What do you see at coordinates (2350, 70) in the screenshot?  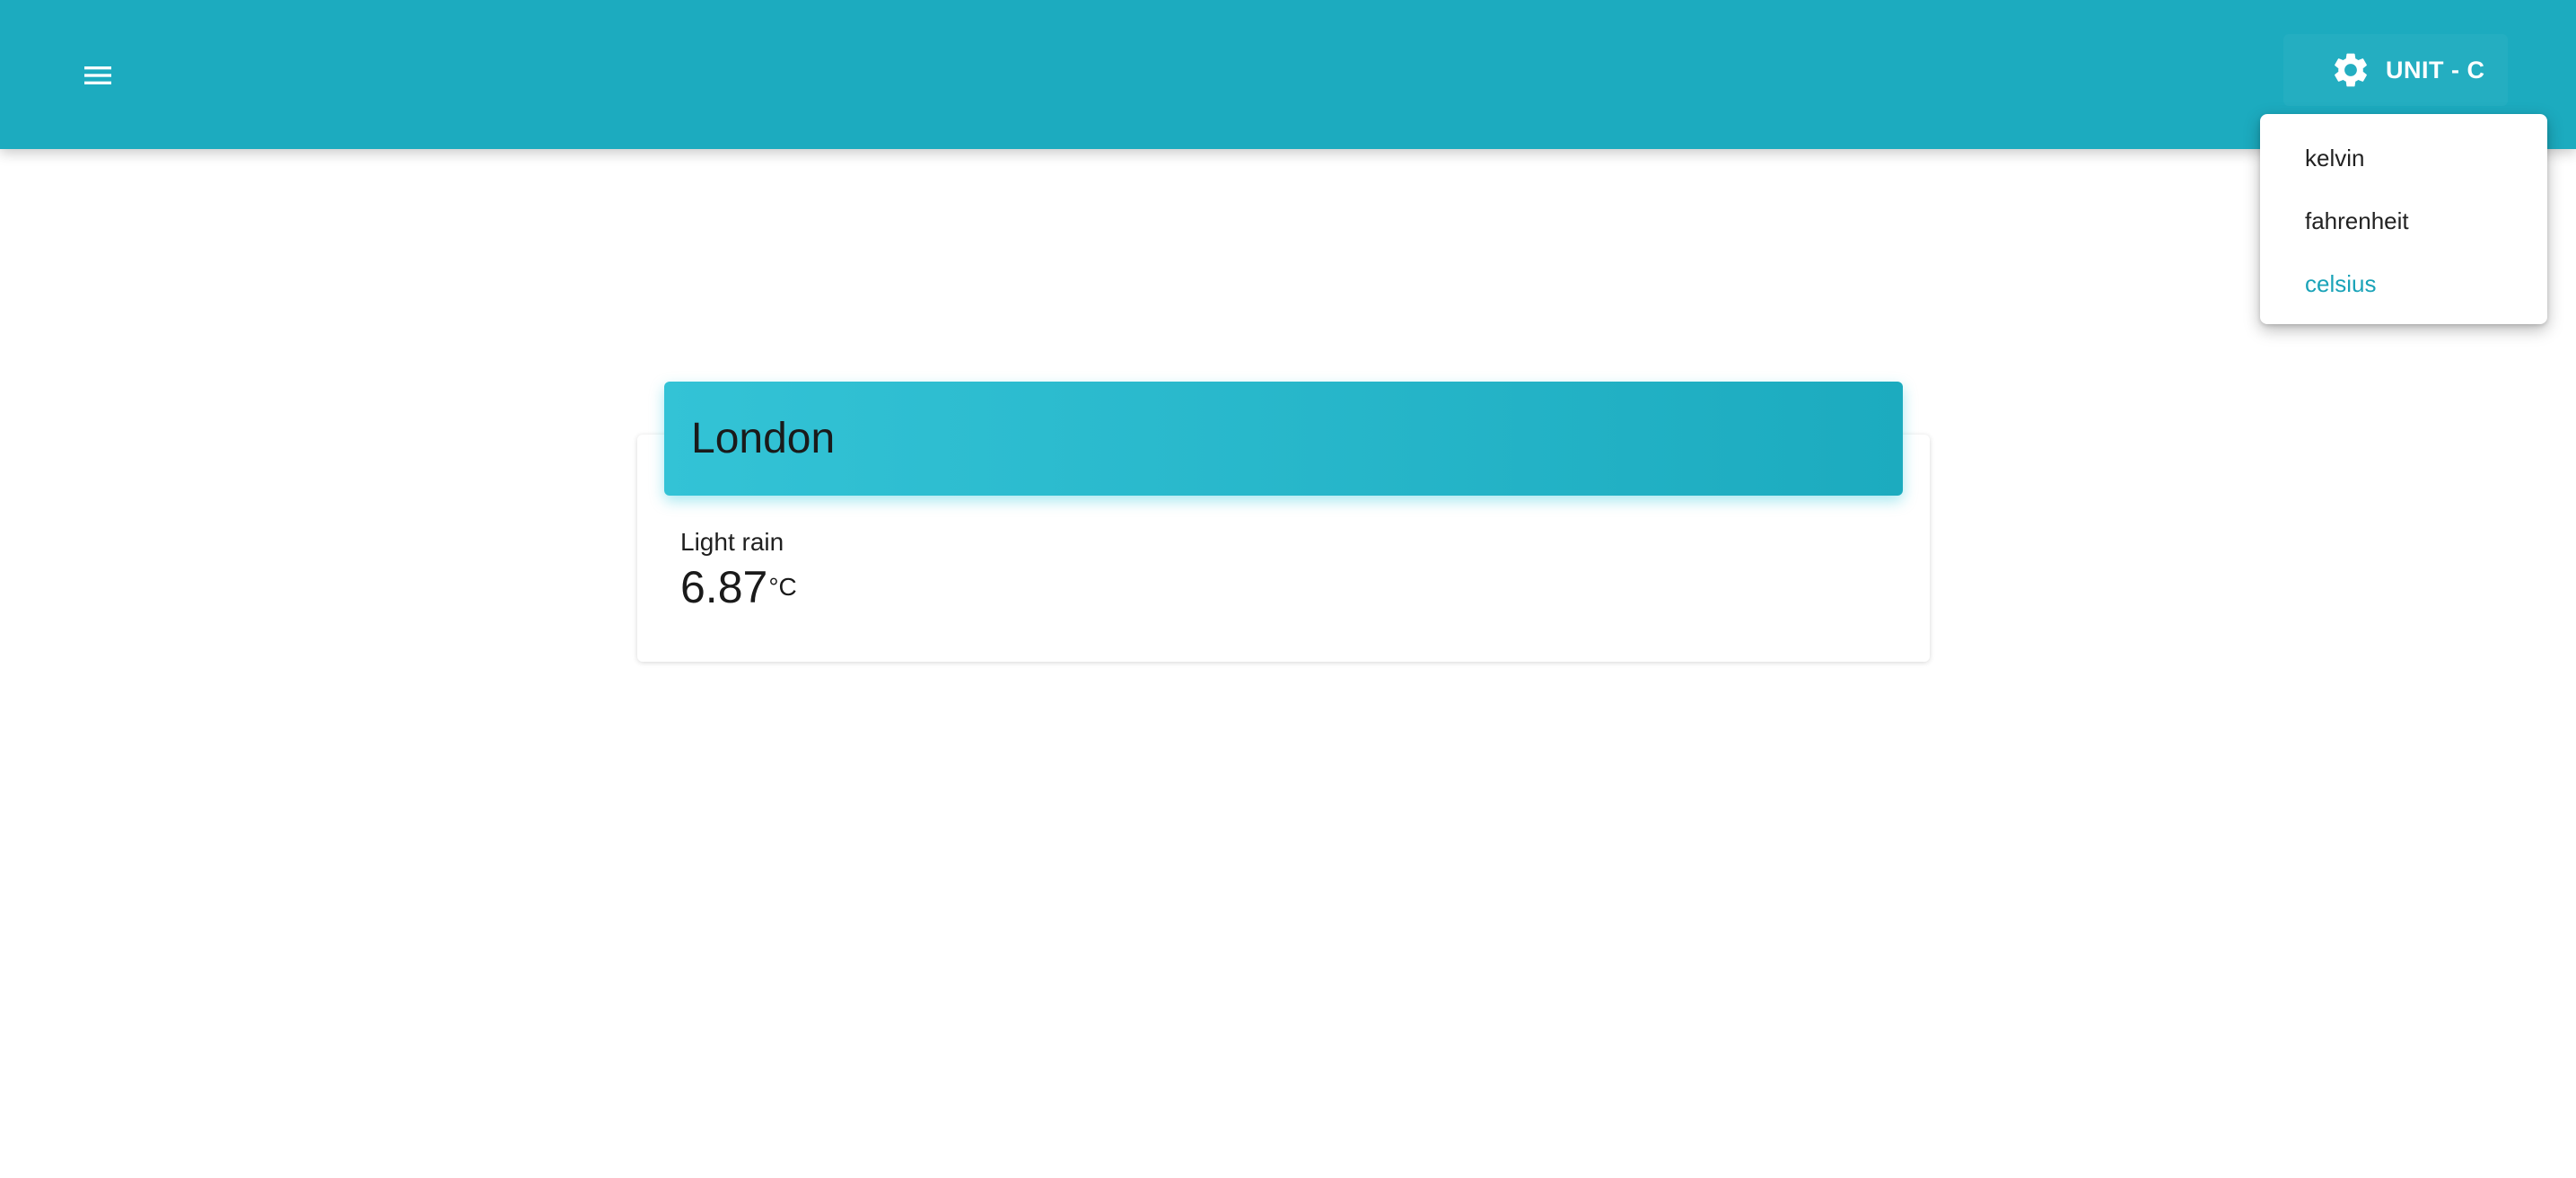 I see `gear-icon` at bounding box center [2350, 70].